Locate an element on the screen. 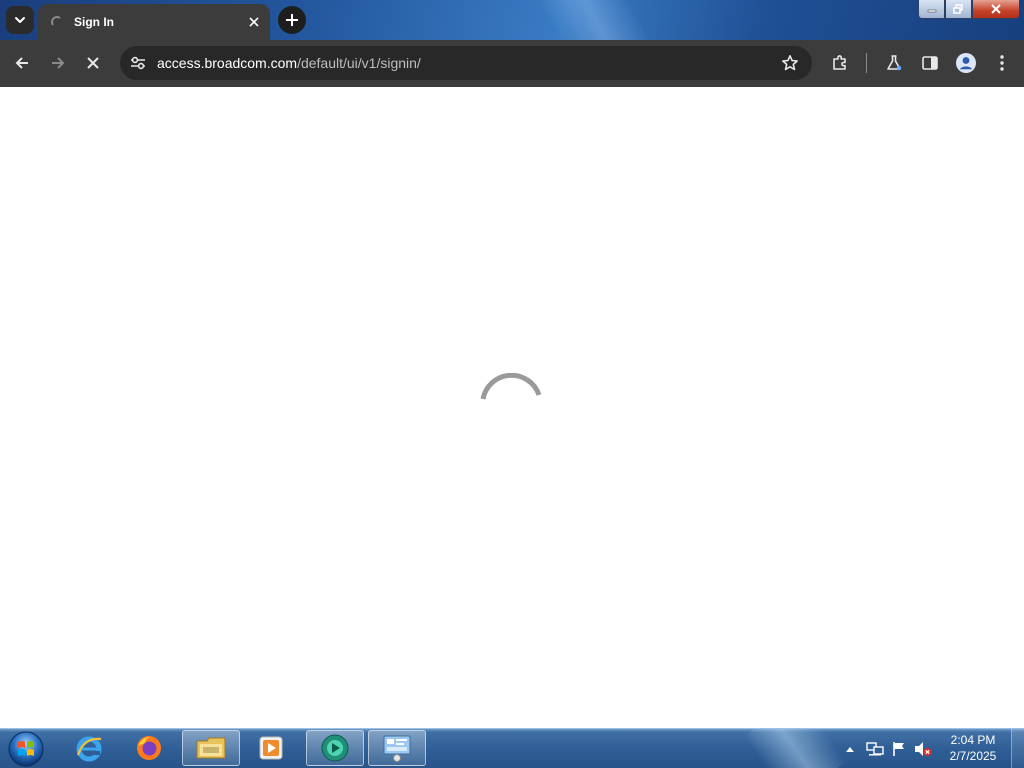  minimize-button is located at coordinates (931, 9).